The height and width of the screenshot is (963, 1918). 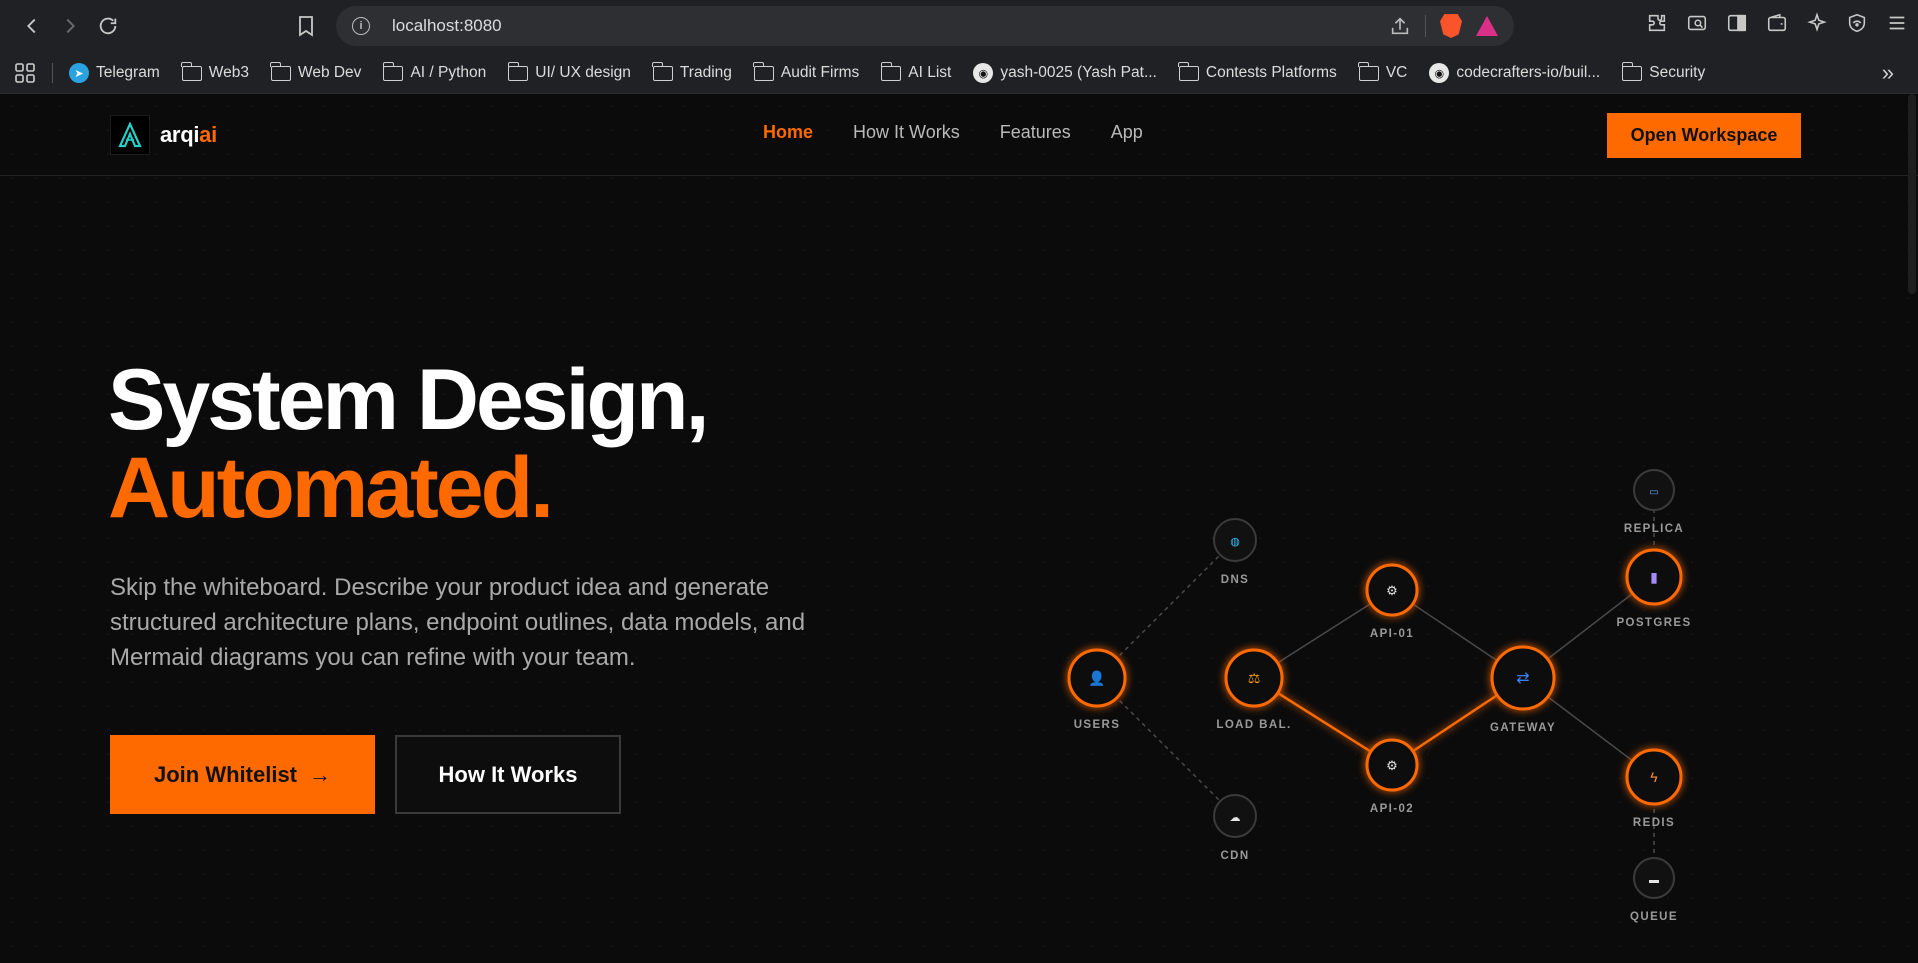 What do you see at coordinates (508, 774) in the screenshot?
I see `how-it-works-button: How It Works` at bounding box center [508, 774].